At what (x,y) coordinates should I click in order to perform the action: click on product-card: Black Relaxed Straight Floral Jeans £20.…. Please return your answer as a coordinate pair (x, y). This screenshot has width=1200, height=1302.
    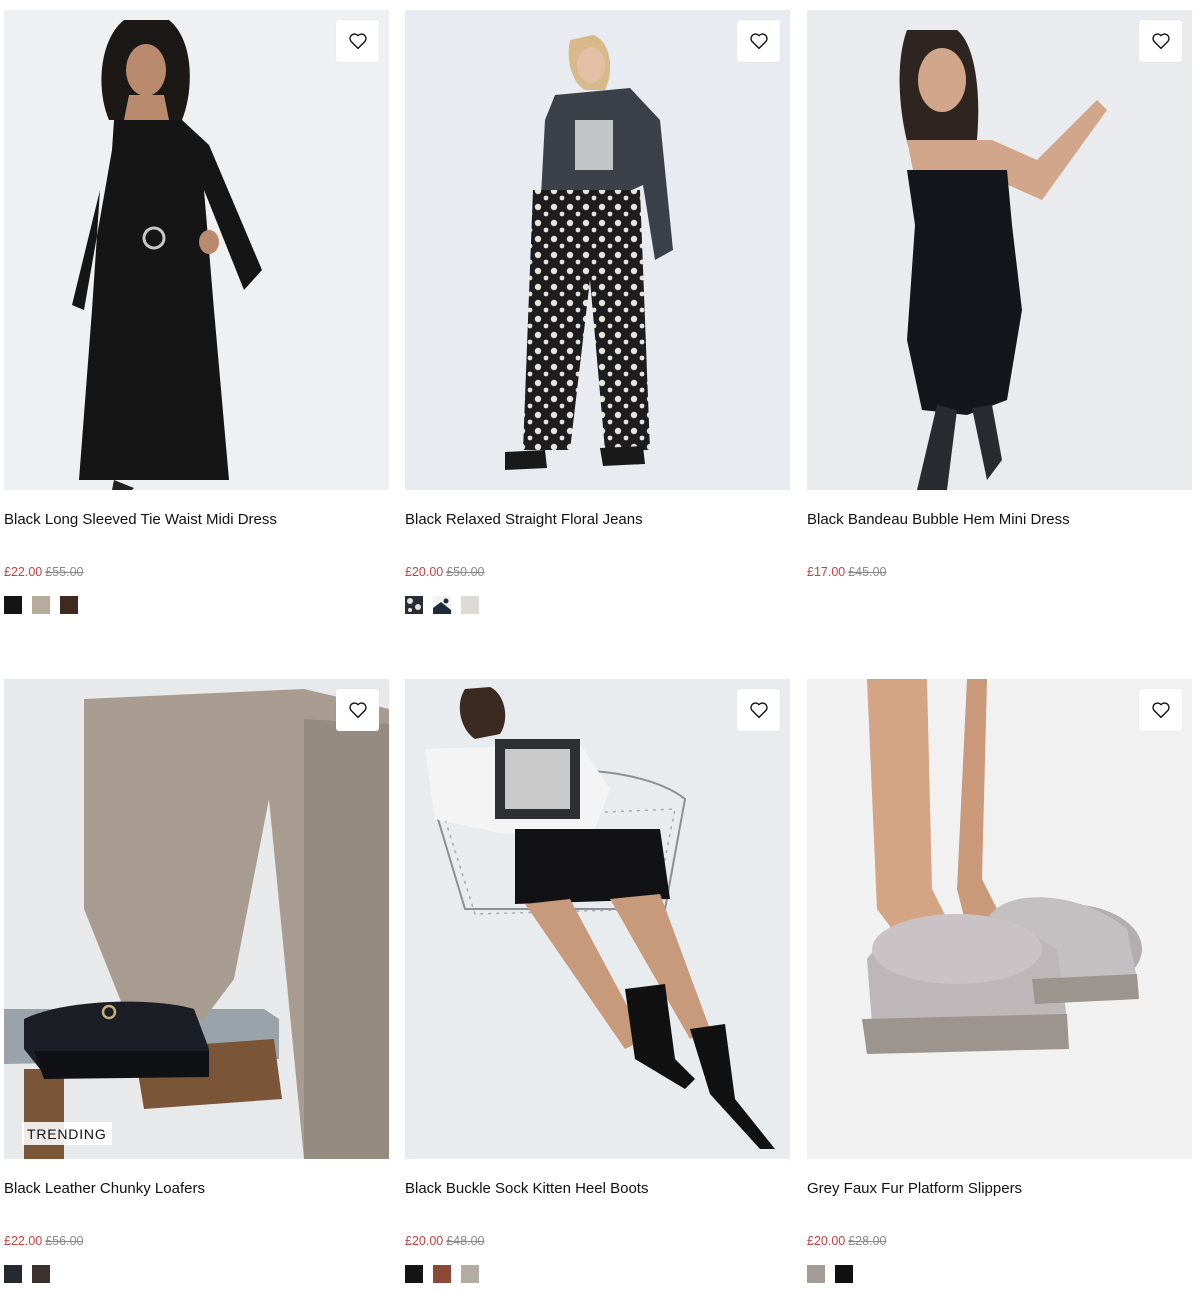
    Looking at the image, I should click on (597, 312).